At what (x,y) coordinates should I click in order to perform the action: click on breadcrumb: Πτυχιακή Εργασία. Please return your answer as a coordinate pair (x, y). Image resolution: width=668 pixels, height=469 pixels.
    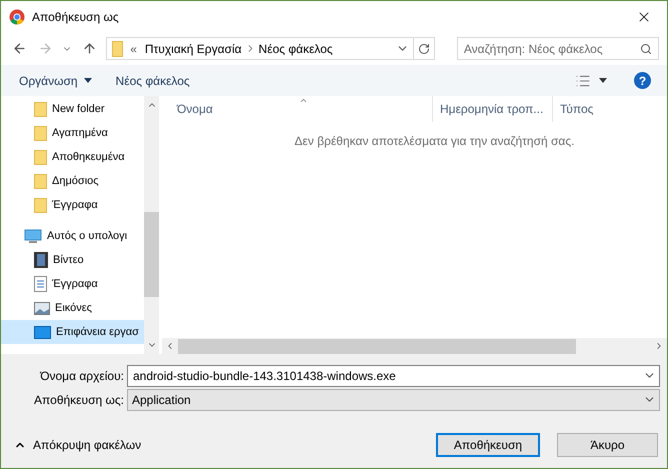
    Looking at the image, I should click on (193, 49).